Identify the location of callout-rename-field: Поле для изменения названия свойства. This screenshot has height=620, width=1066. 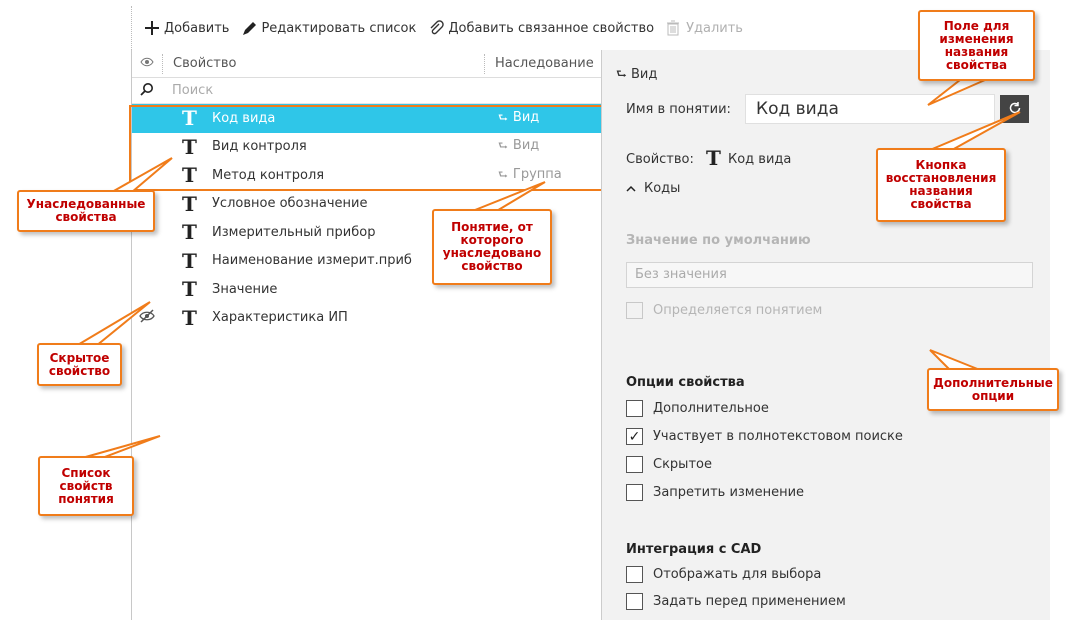
(976, 45).